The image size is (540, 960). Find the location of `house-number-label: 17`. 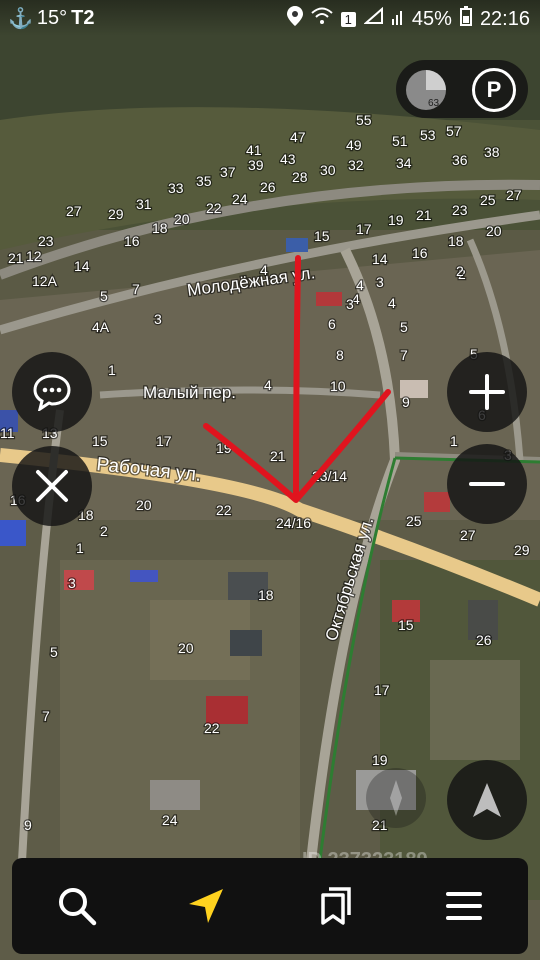

house-number-label: 17 is located at coordinates (382, 690).